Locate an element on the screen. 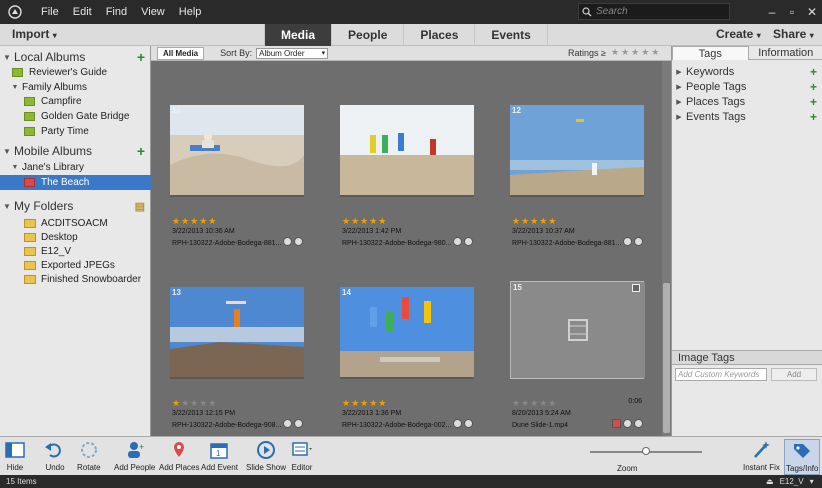 The image size is (822, 488). menu-file: File is located at coordinates (50, 12).